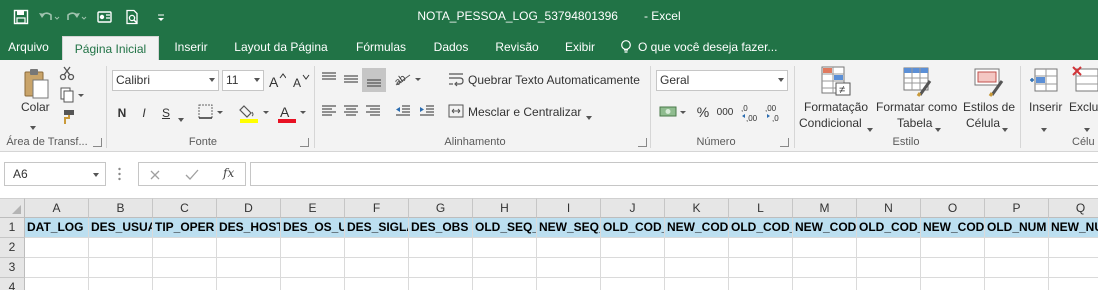  I want to click on increase-decimal-icon: ,0,00, so click(751, 113).